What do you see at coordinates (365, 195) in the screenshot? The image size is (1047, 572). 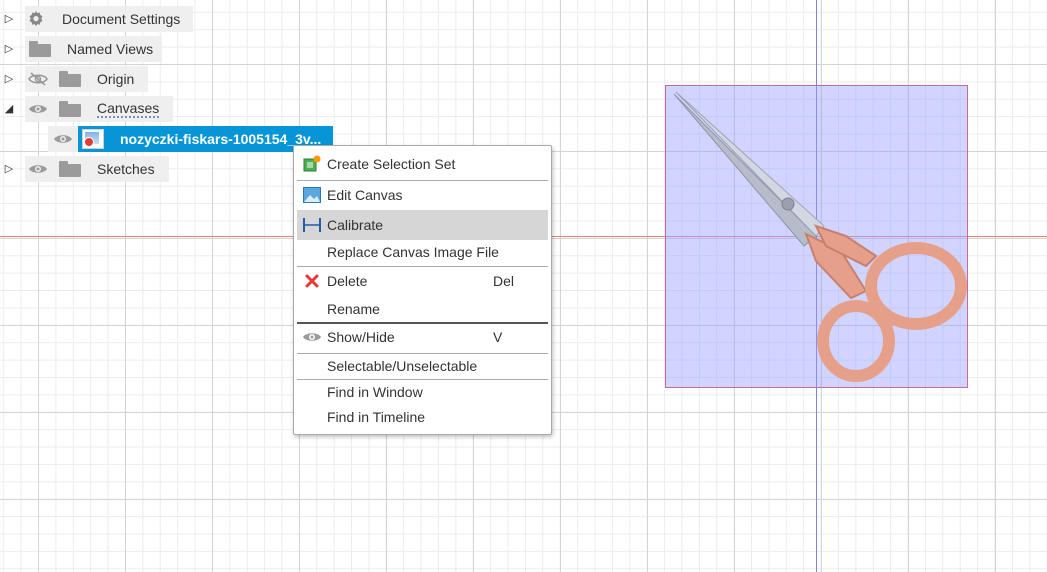 I see `menu-item-label: Edit Canvas` at bounding box center [365, 195].